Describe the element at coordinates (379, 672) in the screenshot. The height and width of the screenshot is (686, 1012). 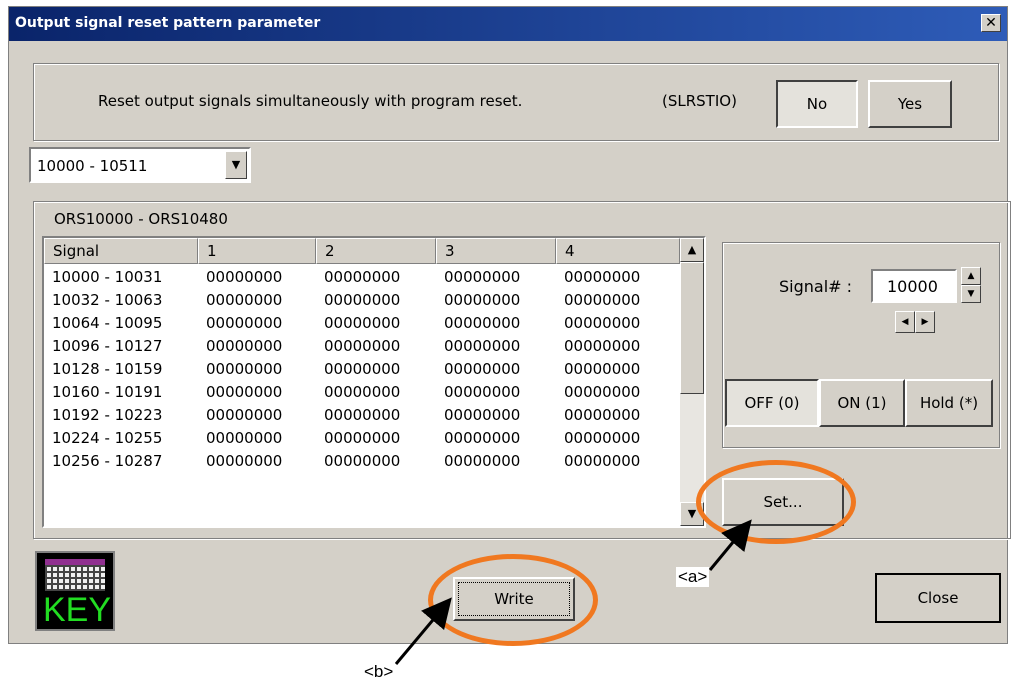
I see `annotation-label-b: <b>` at that location.